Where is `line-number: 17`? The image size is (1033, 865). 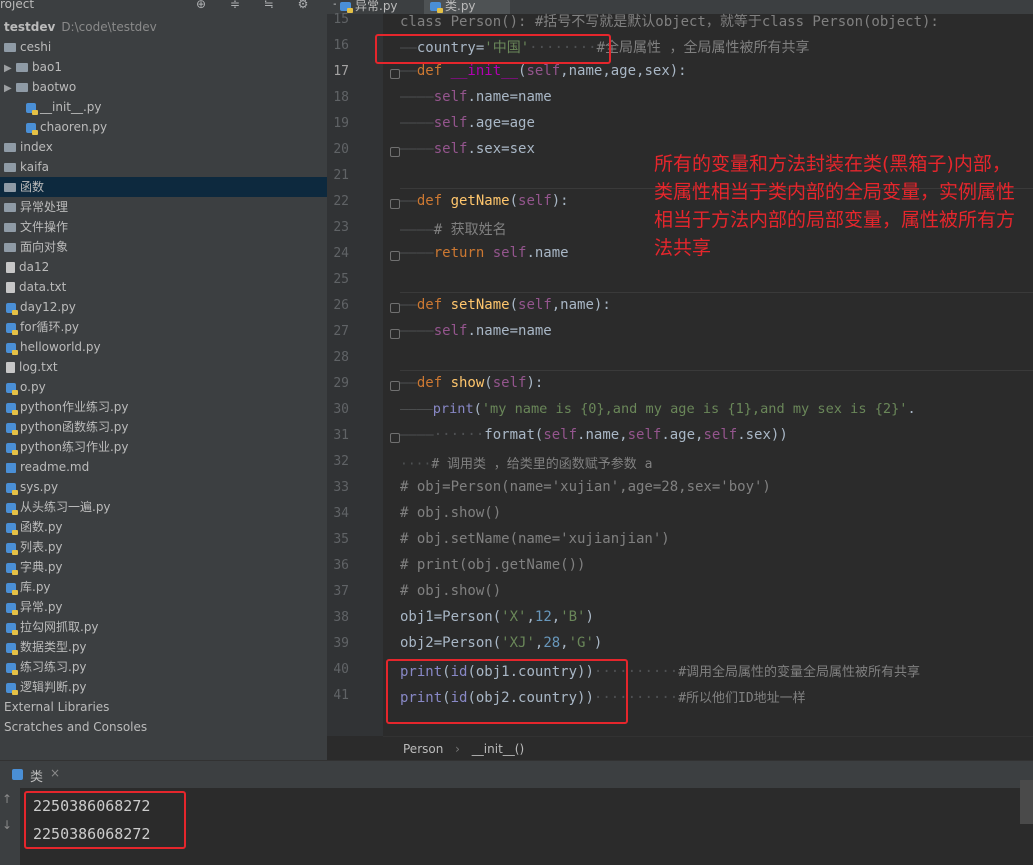
line-number: 17 is located at coordinates (341, 71).